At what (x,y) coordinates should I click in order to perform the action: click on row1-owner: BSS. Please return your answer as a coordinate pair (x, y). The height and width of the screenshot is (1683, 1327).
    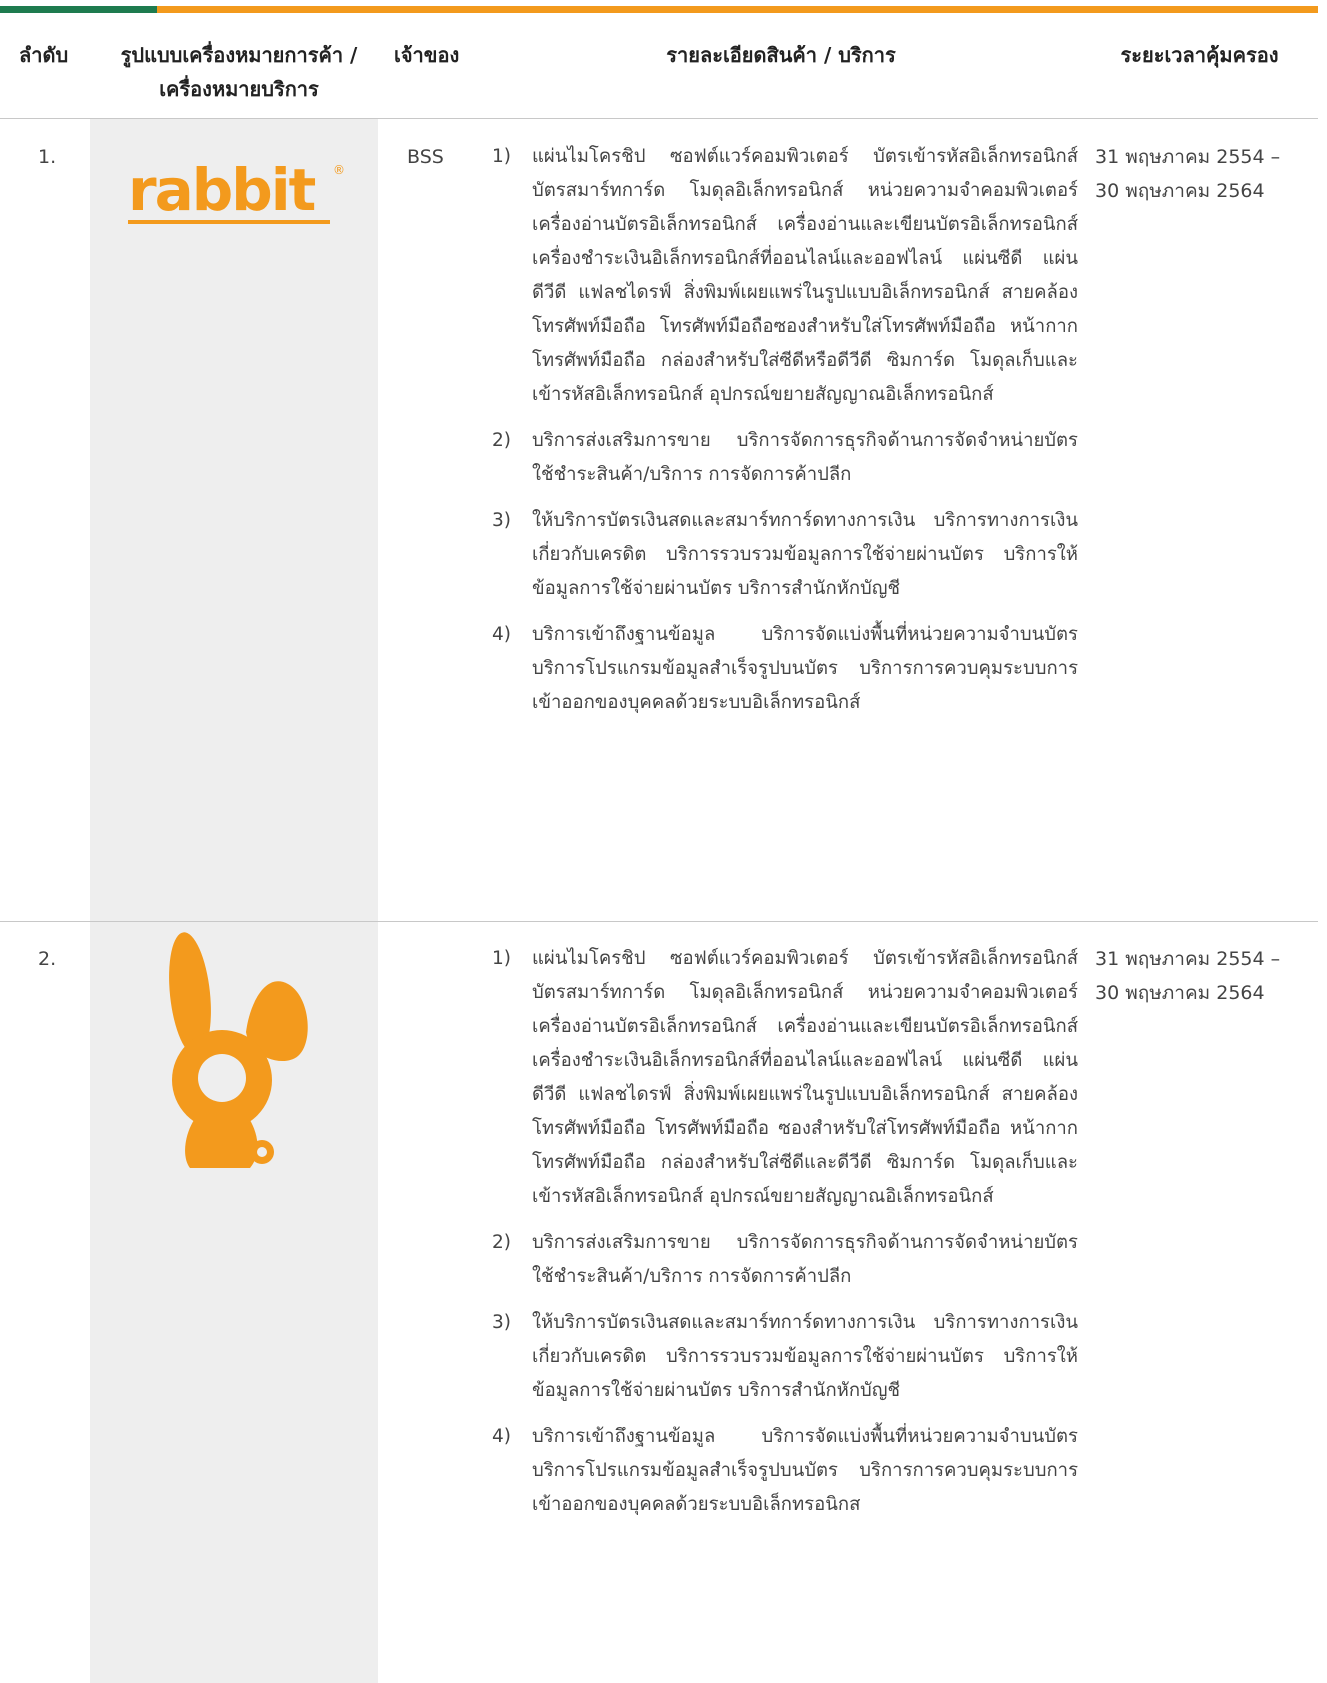
    Looking at the image, I should click on (425, 157).